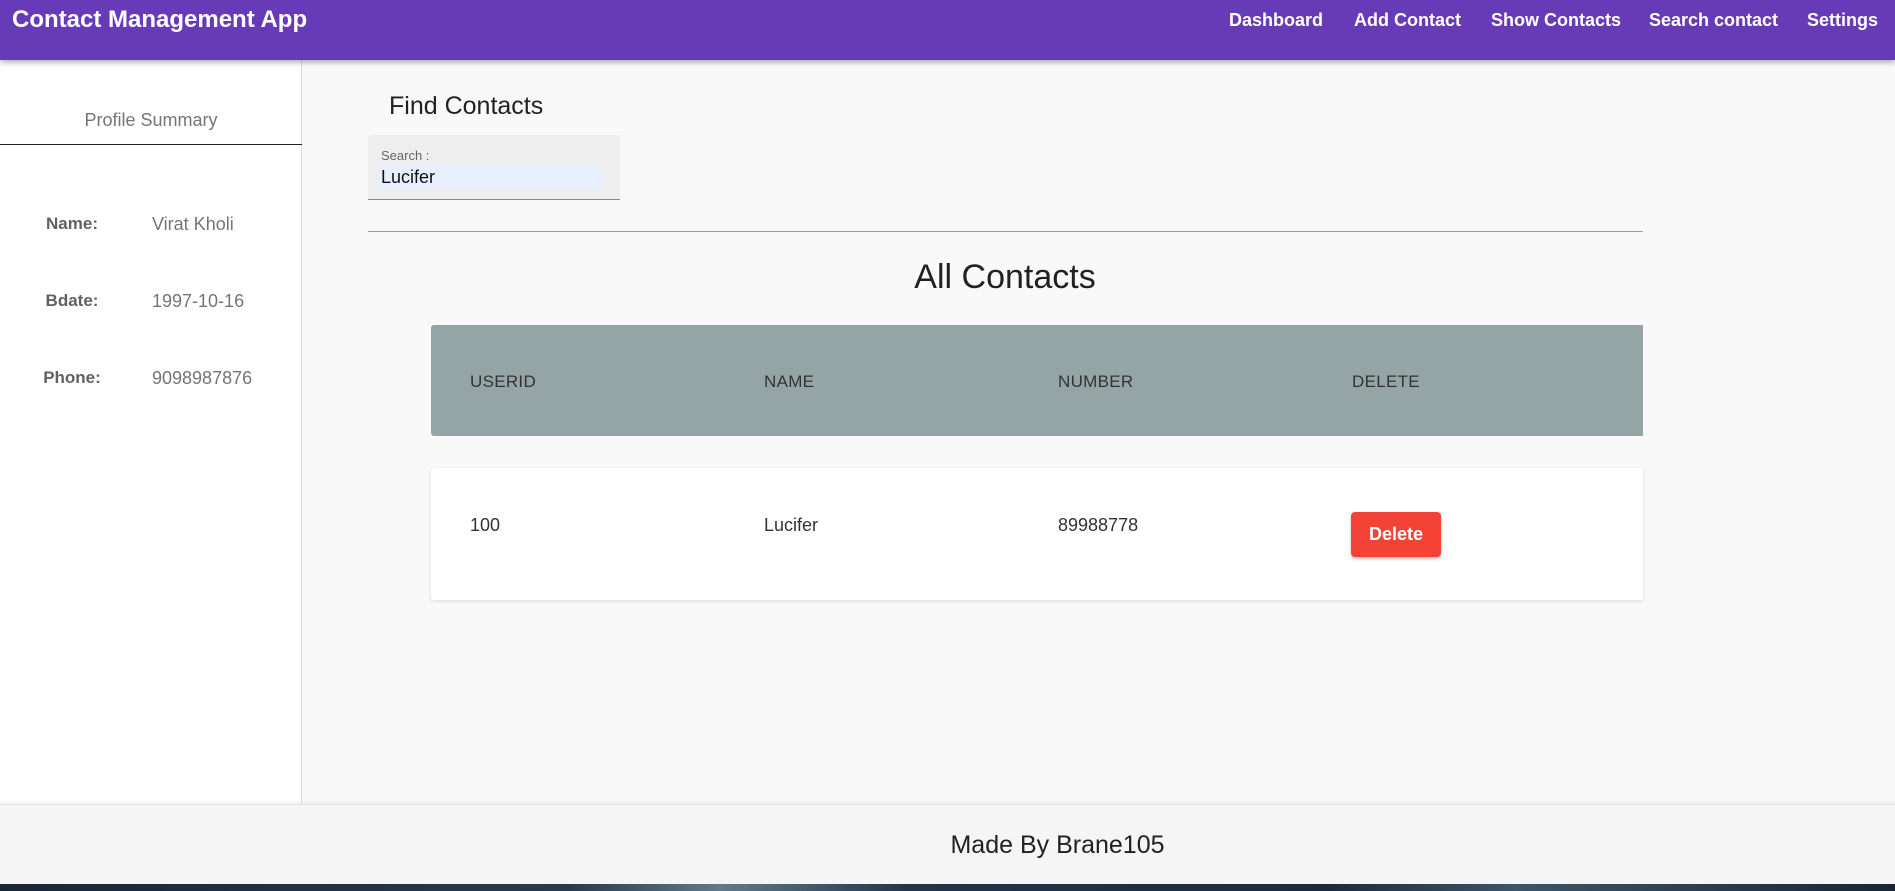  What do you see at coordinates (1037, 380) in the screenshot?
I see `contacts-table-header: USERID NAME NUMBER DELETE` at bounding box center [1037, 380].